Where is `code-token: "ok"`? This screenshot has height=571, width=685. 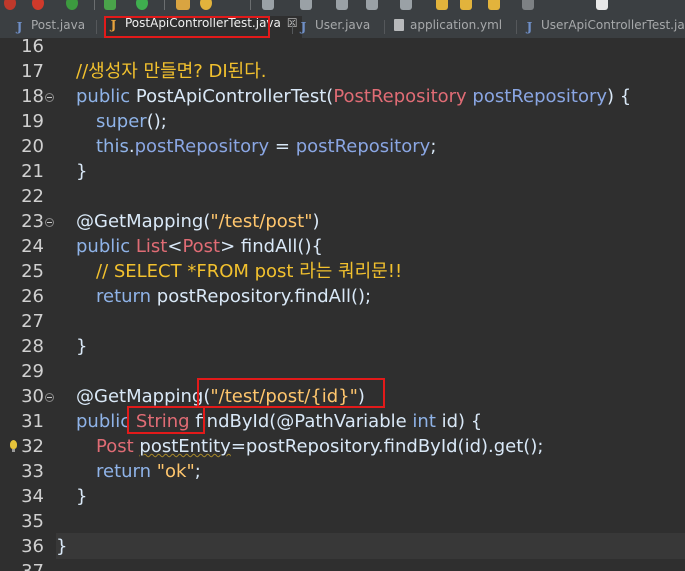
code-token: "ok" is located at coordinates (175, 471).